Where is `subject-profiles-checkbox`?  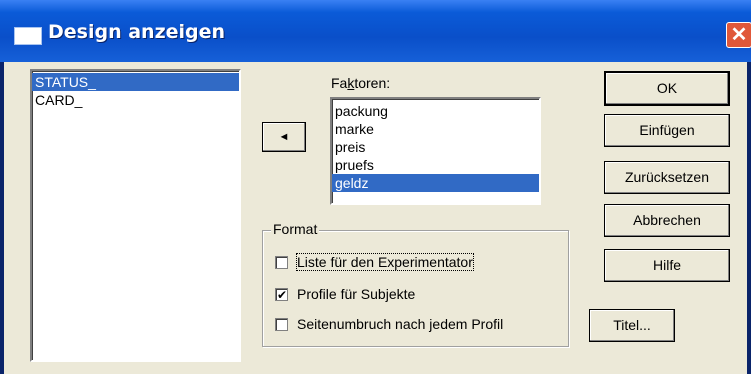
subject-profiles-checkbox is located at coordinates (281, 294).